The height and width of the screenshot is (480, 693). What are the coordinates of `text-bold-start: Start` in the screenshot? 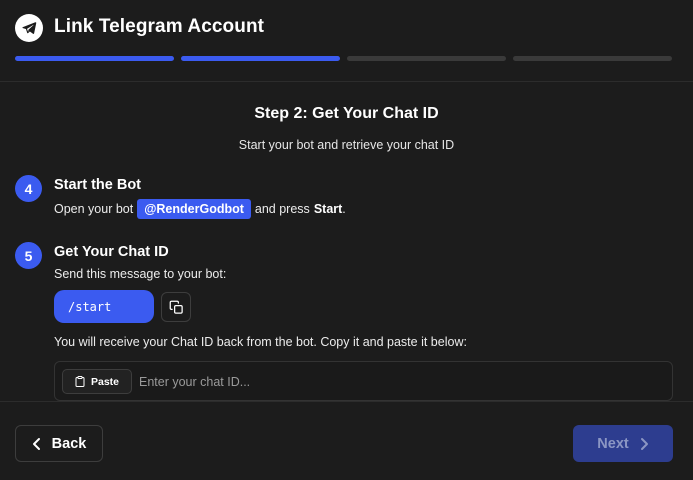 It's located at (328, 209).